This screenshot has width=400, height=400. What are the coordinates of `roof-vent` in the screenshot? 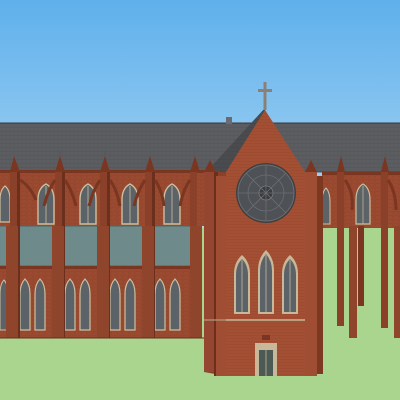 It's located at (229, 120).